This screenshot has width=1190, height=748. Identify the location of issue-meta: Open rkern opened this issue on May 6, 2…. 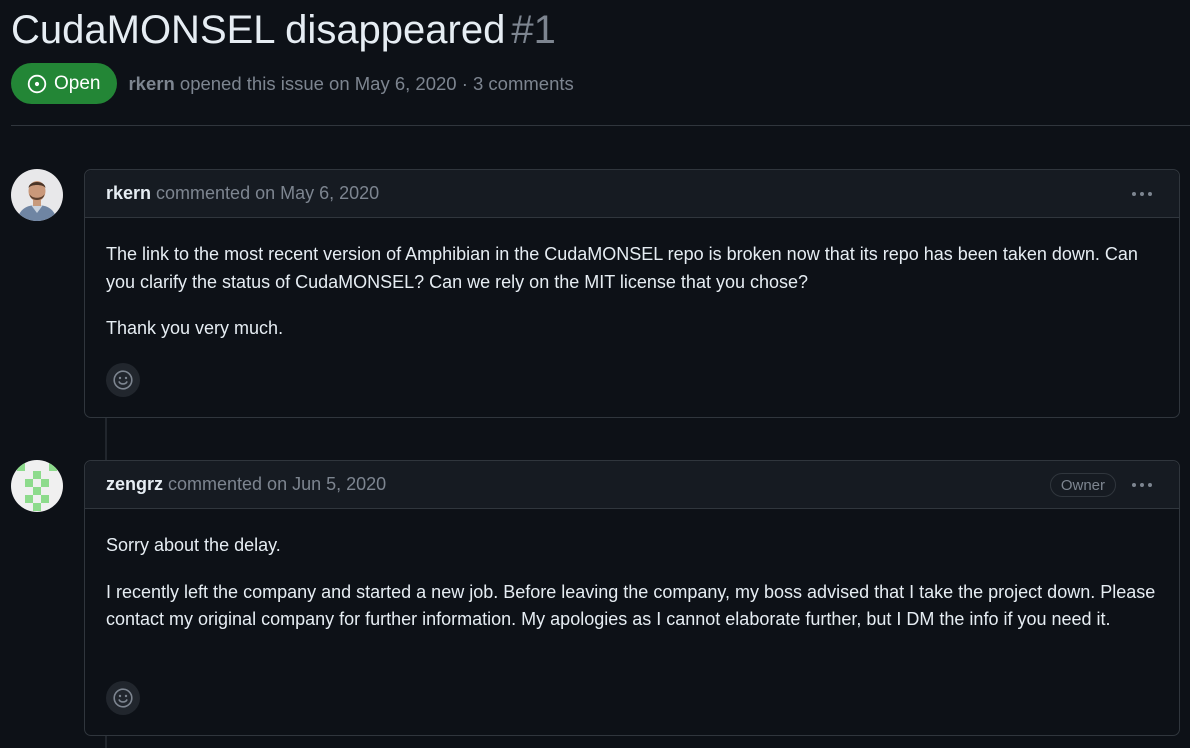
(292, 83).